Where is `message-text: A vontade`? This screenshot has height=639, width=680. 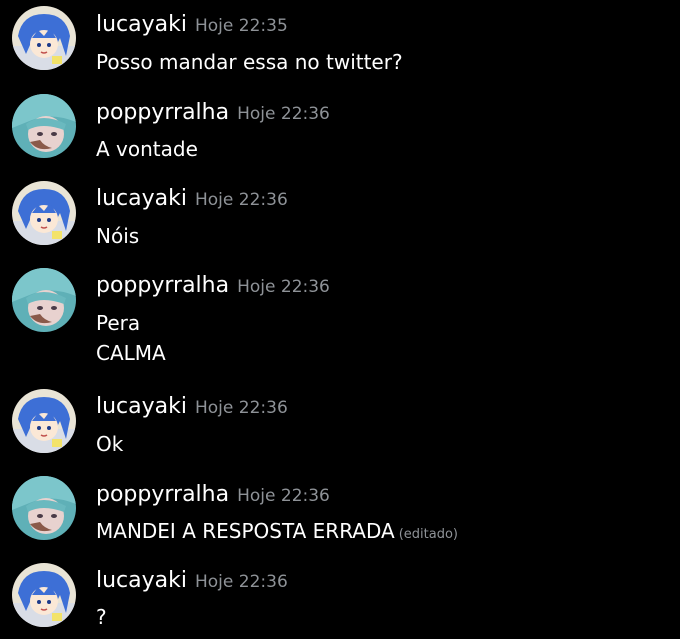
message-text: A vontade is located at coordinates (147, 149).